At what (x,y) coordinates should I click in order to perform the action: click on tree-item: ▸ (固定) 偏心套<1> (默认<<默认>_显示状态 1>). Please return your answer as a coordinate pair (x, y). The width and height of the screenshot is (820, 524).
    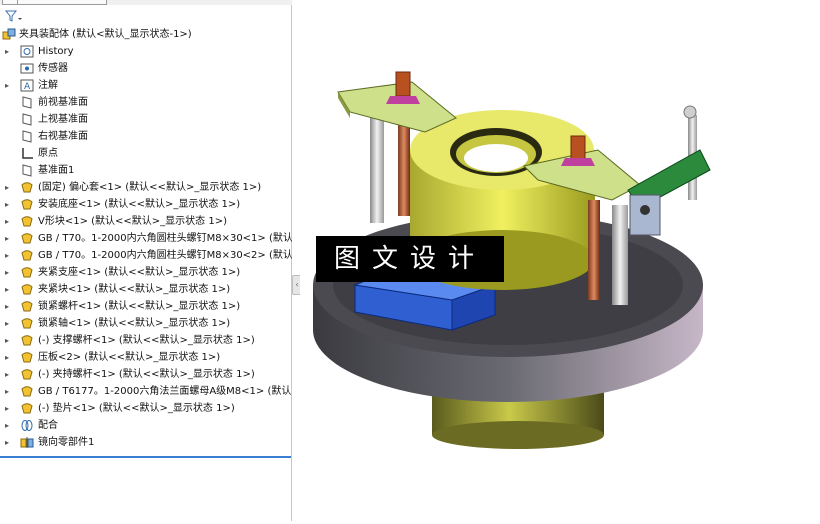
    Looking at the image, I should click on (146, 187).